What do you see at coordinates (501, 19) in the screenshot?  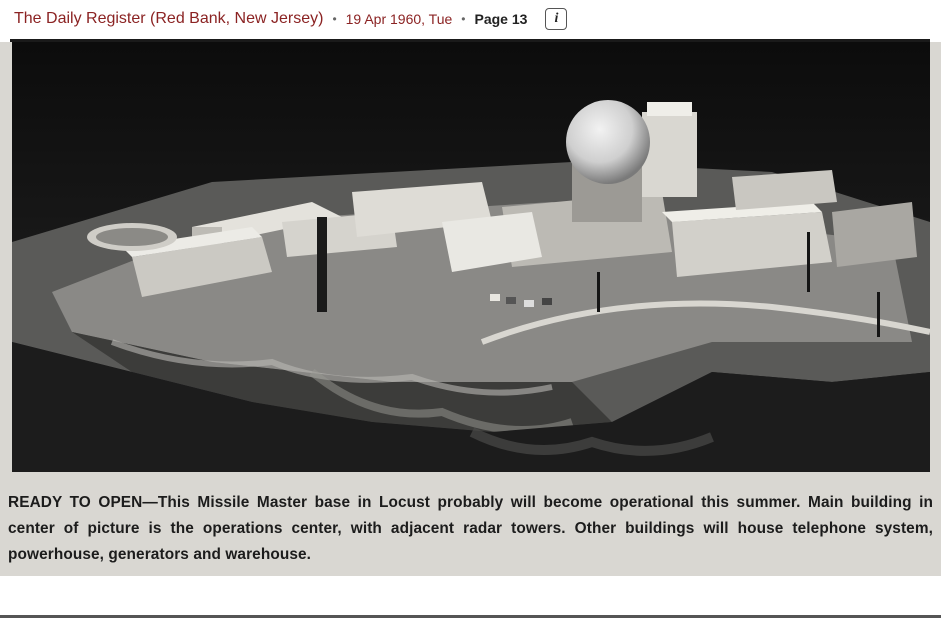 I see `page-number: Page 13` at bounding box center [501, 19].